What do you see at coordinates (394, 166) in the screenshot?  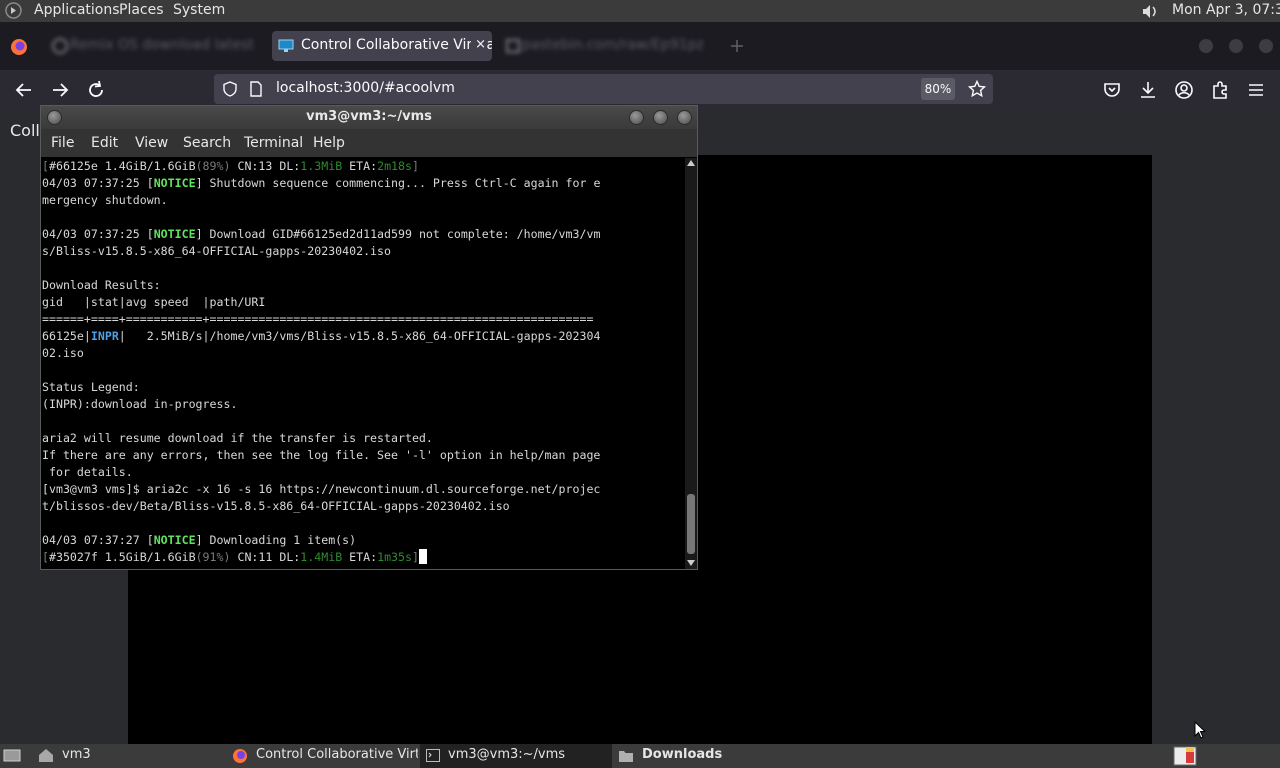 I see `terminal-text: 2m18s` at bounding box center [394, 166].